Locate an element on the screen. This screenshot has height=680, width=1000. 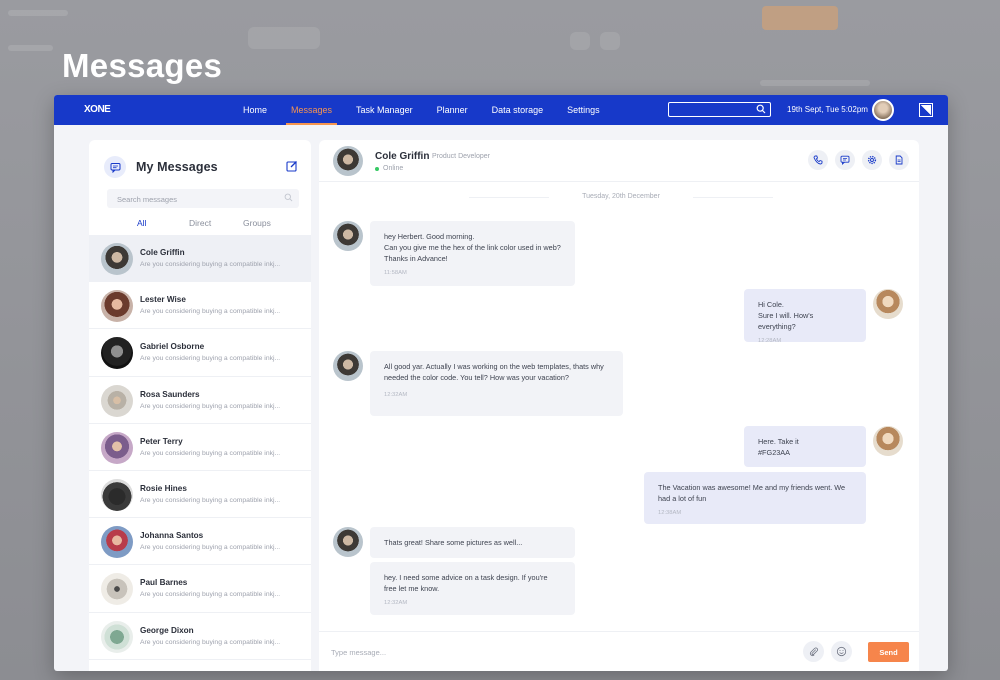
chat-settings-button is located at coordinates (872, 160).